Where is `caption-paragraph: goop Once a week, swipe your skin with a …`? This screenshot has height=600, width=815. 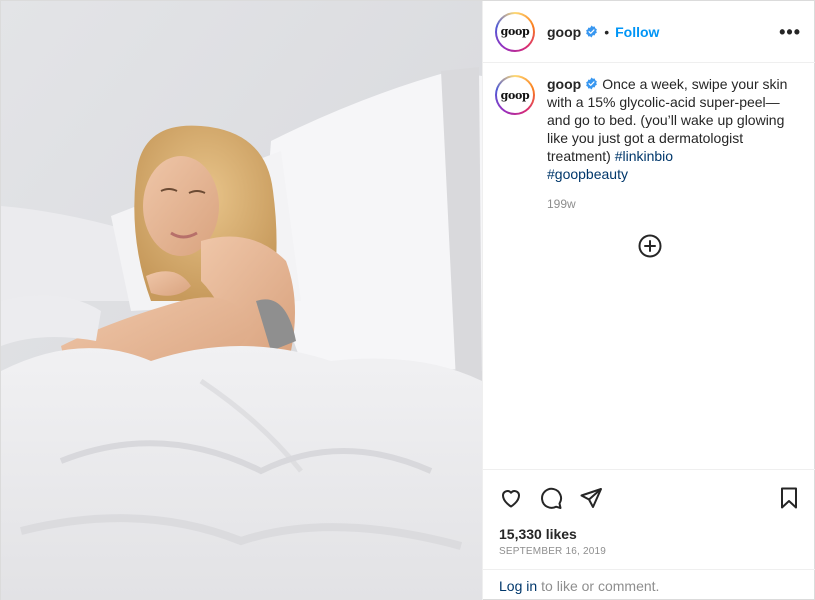 caption-paragraph: goop Once a week, swipe your skin with a … is located at coordinates (672, 129).